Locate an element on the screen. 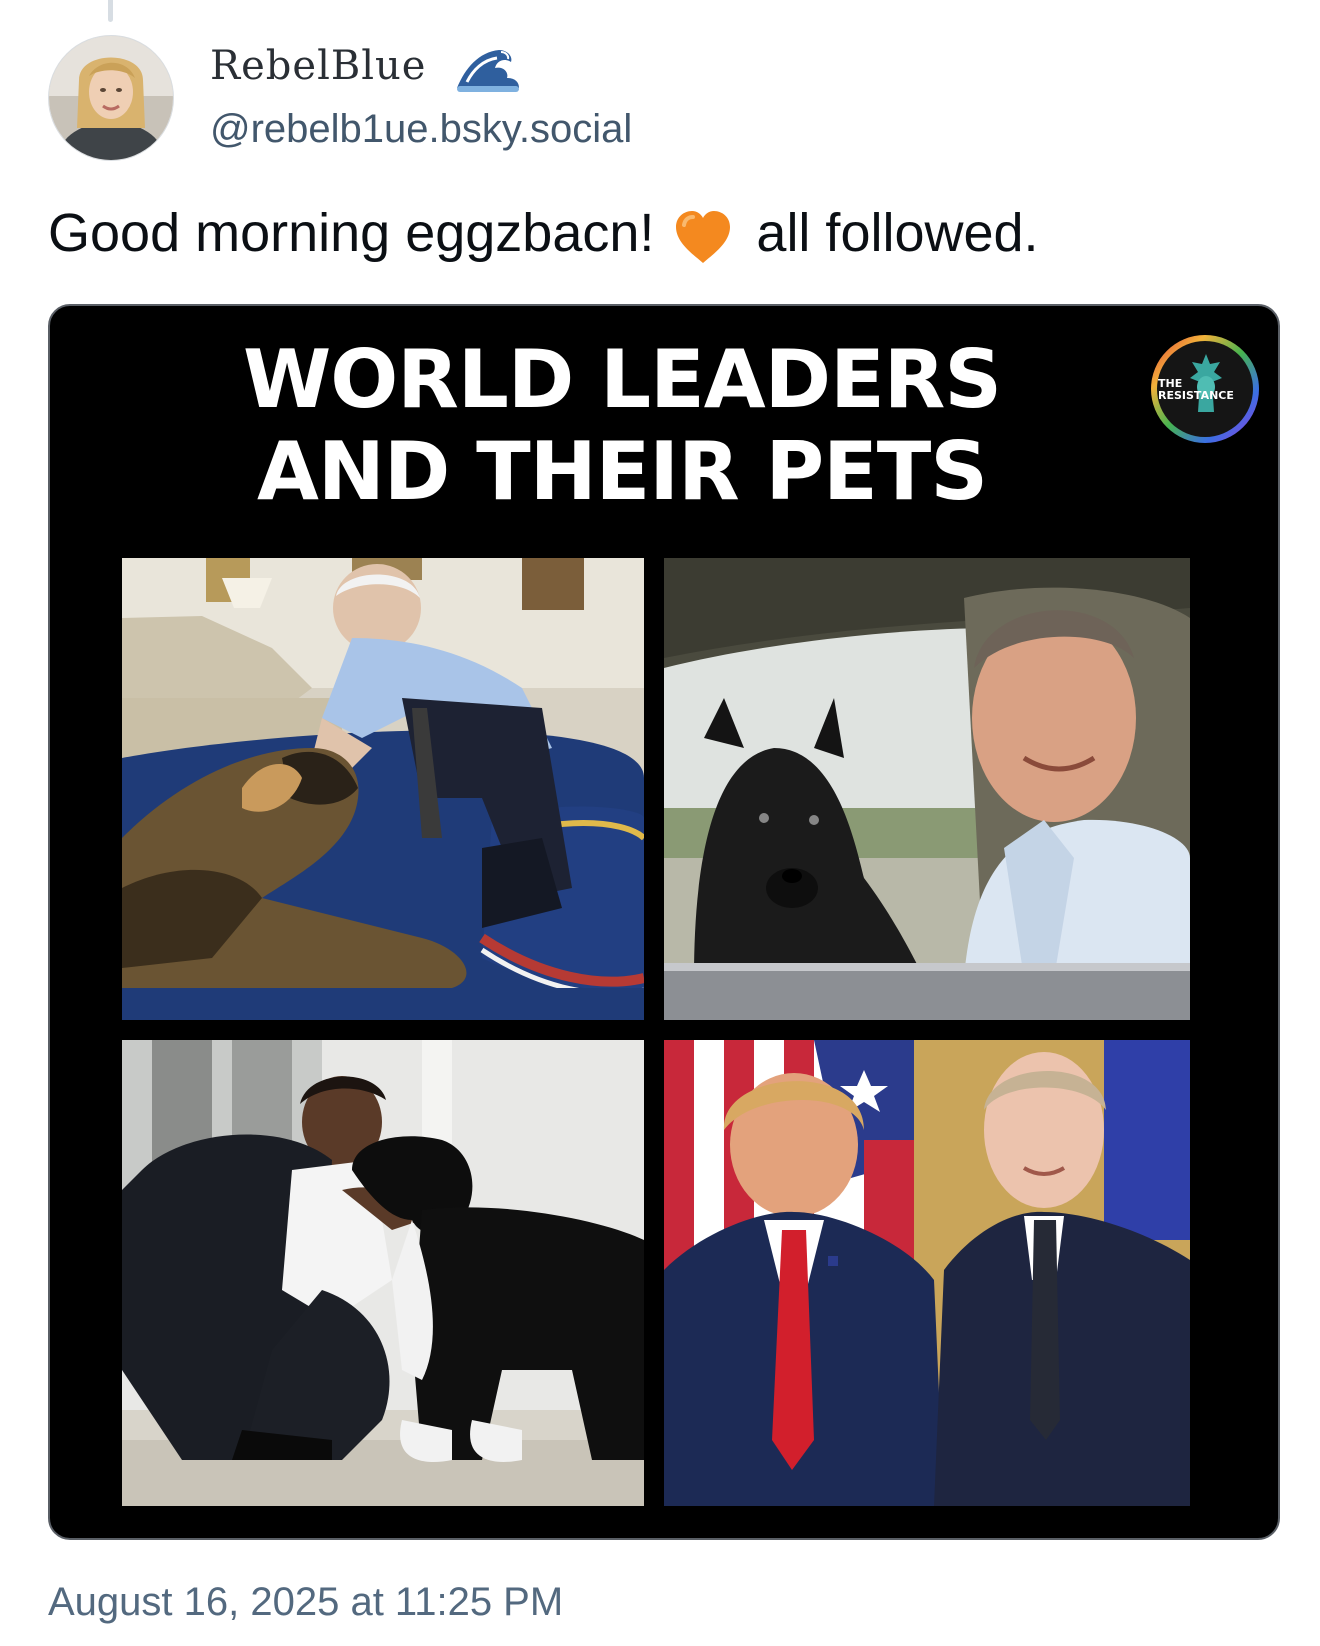  author-display-name: RebelBlue is located at coordinates (318, 66).